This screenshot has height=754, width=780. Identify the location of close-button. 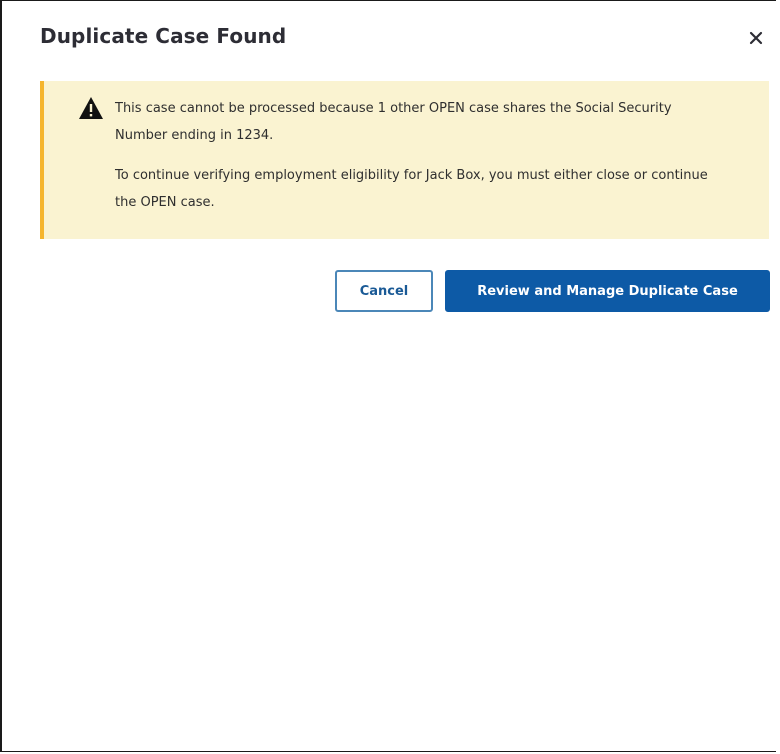
(756, 38).